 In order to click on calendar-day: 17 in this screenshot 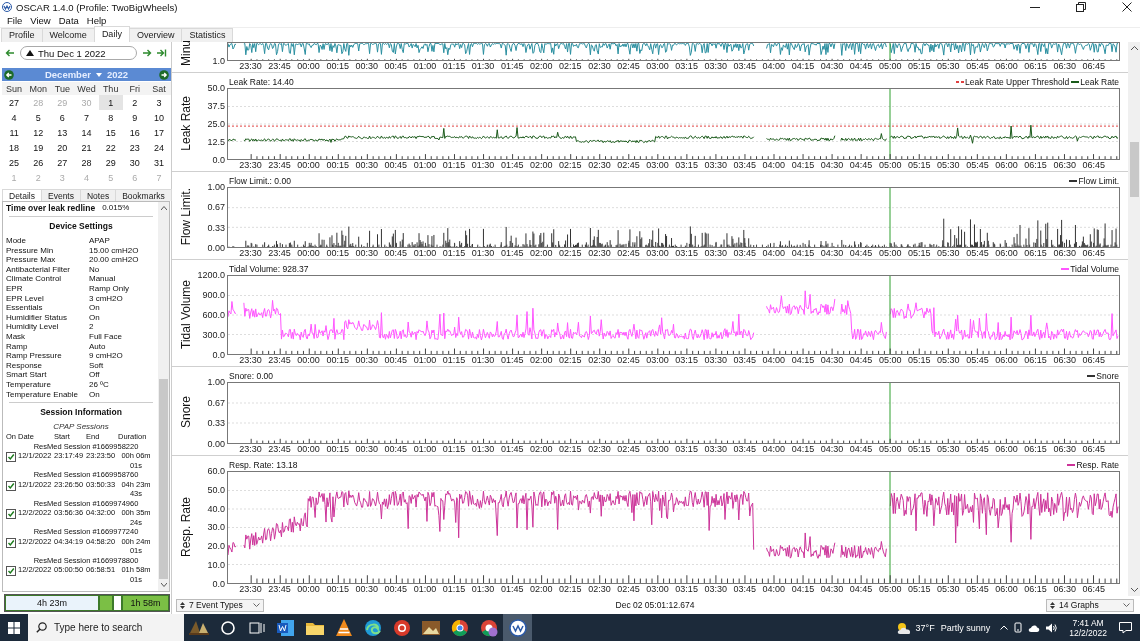, I will do `click(158, 132)`.